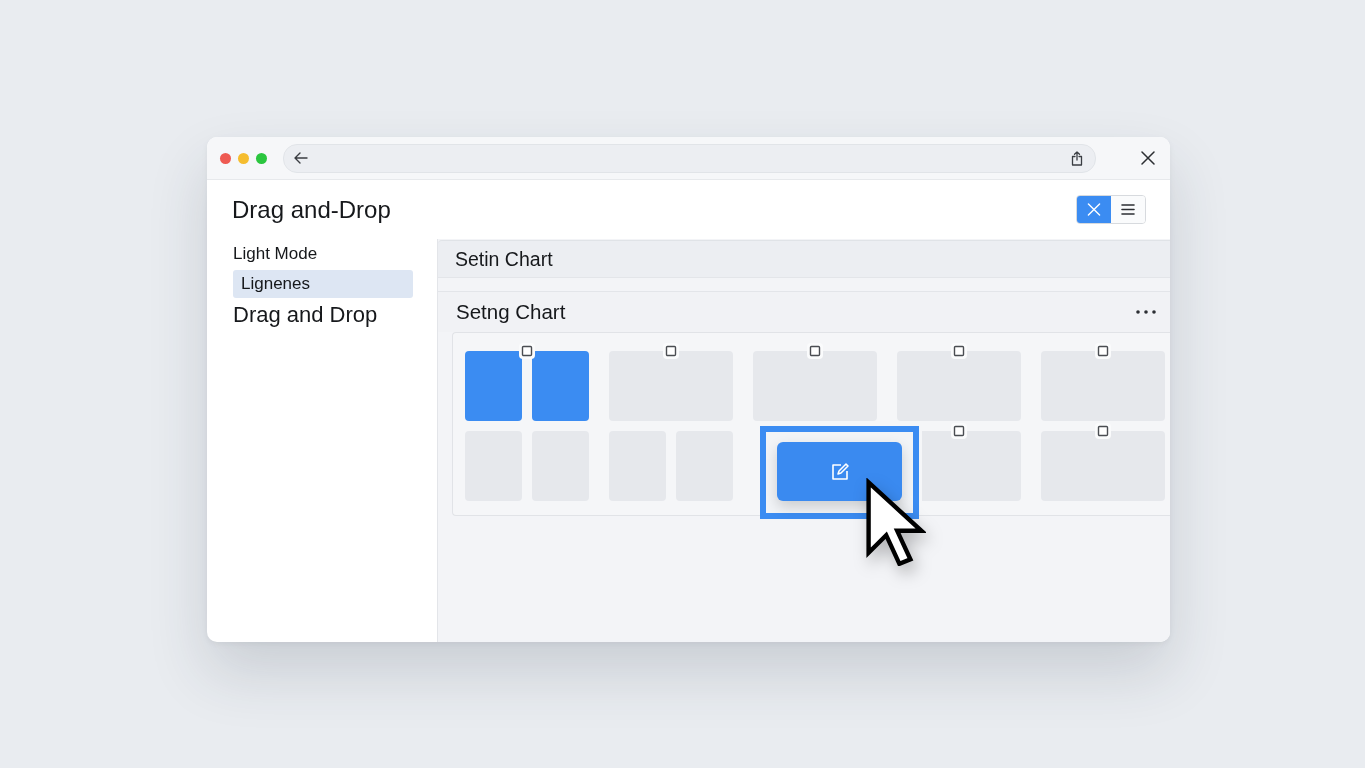  What do you see at coordinates (261, 158) in the screenshot?
I see `window-zoom-dot-icon` at bounding box center [261, 158].